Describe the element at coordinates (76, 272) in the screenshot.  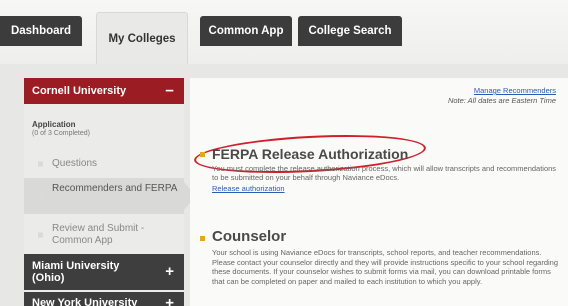
I see `college-name: Miami University (Ohio)` at that location.